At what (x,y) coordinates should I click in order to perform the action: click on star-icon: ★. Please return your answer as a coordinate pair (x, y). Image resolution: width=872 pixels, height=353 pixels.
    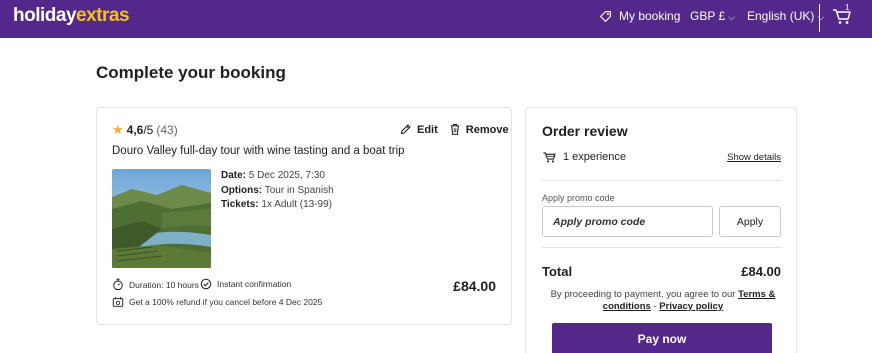
    Looking at the image, I should click on (118, 129).